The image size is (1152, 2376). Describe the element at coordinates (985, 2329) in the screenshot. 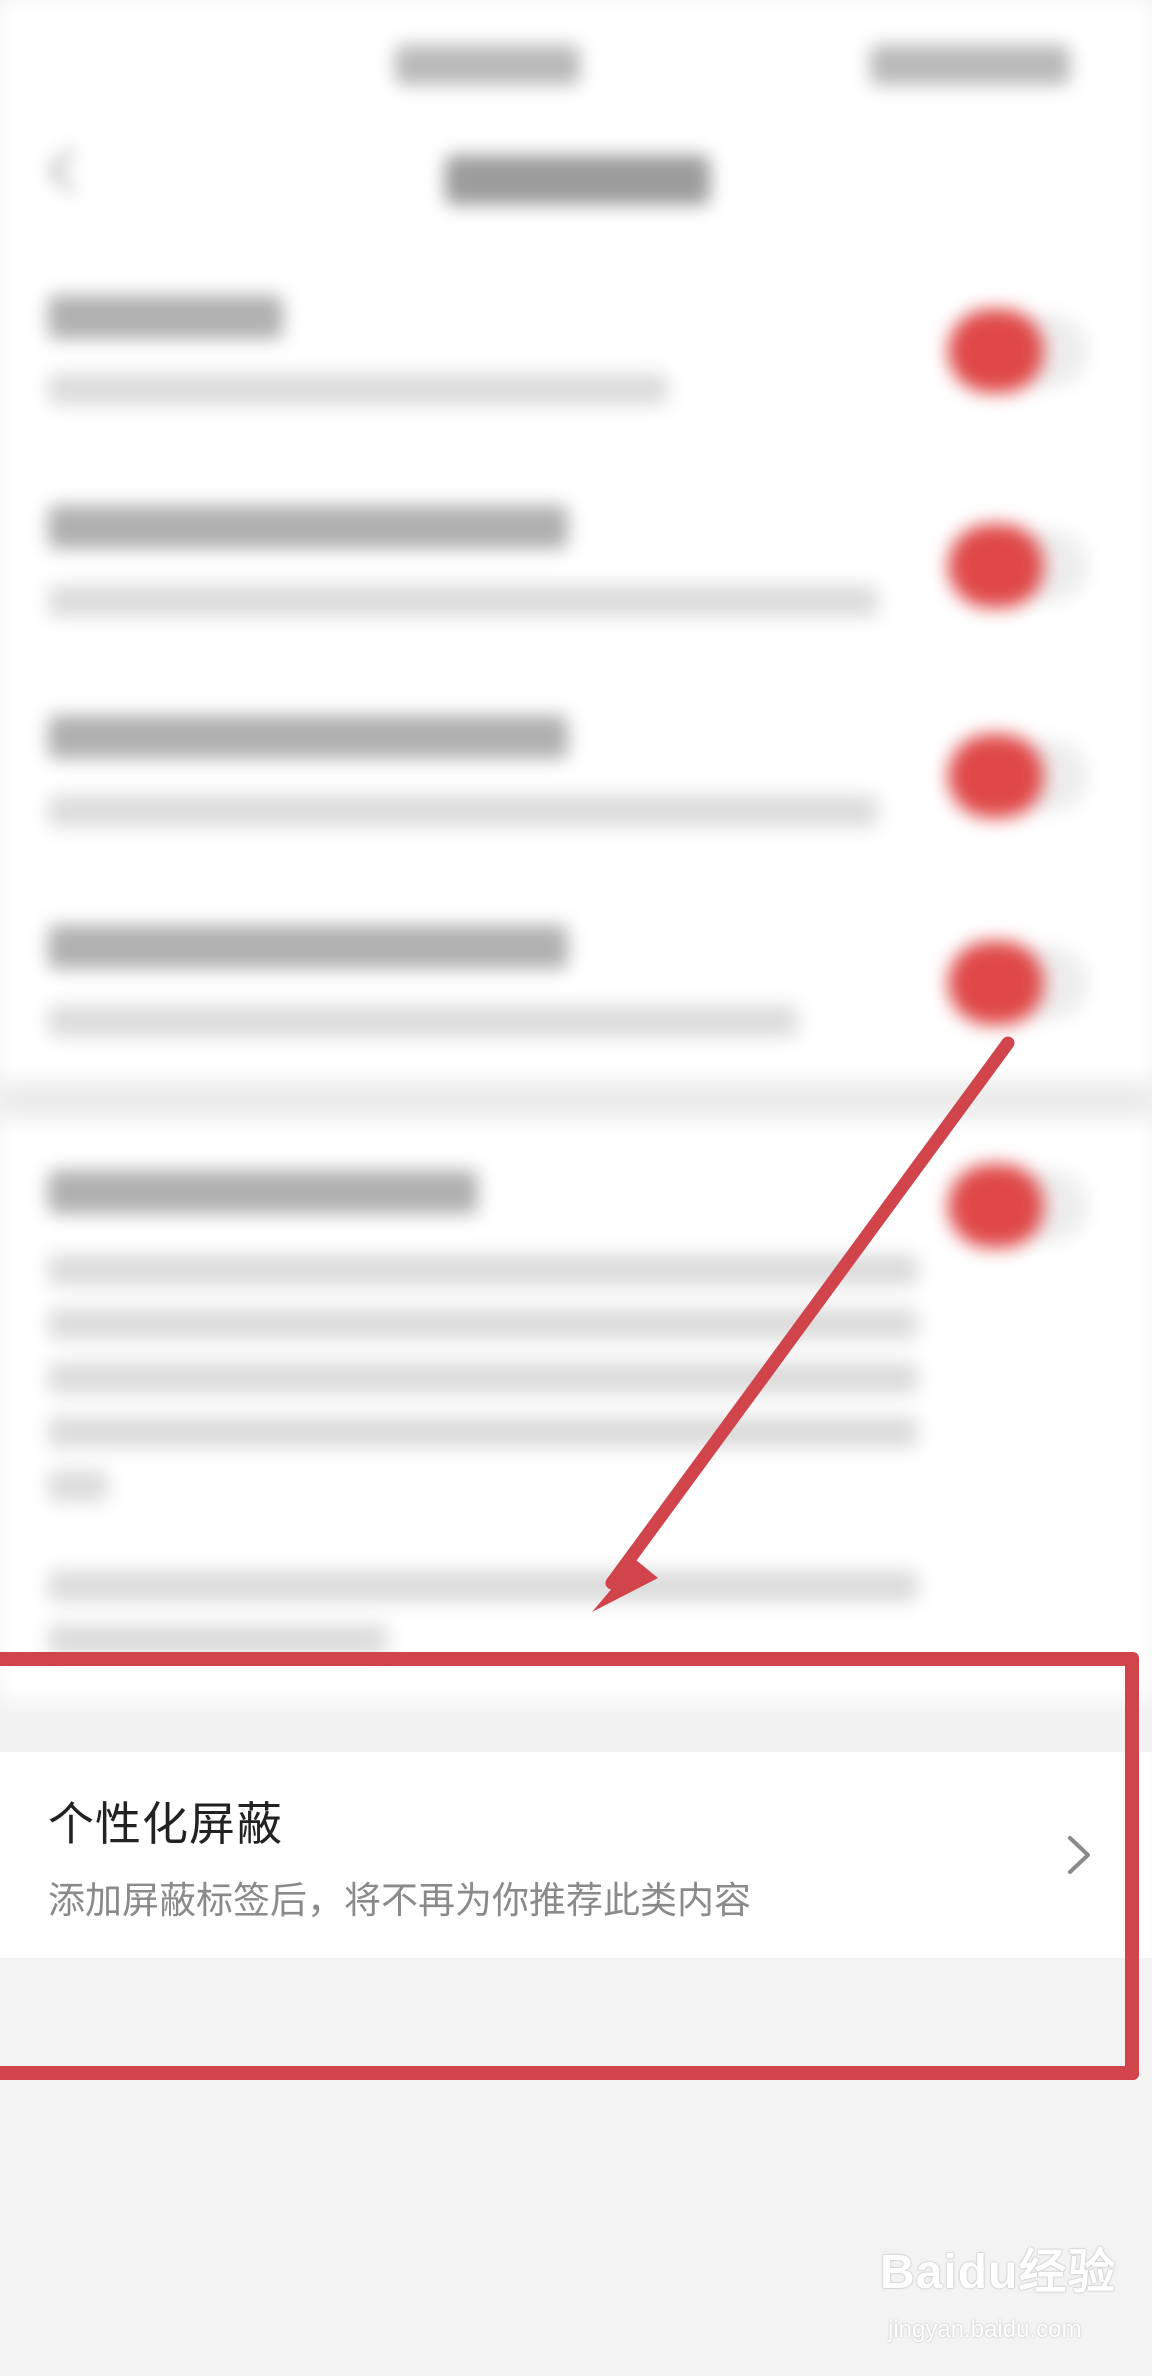

I see `watermark-site: jingyan.baidu.com` at that location.